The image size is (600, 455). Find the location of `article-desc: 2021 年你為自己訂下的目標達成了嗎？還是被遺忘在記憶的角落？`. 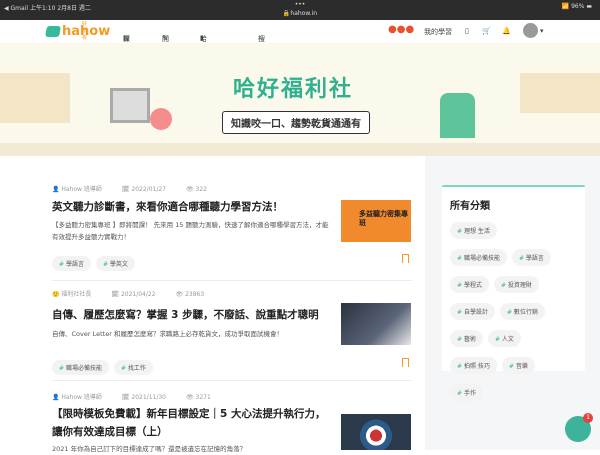

article-desc: 2021 年你為自己訂下的目標達成了嗎？還是被遺忘在記憶的角落？ is located at coordinates (149, 449).